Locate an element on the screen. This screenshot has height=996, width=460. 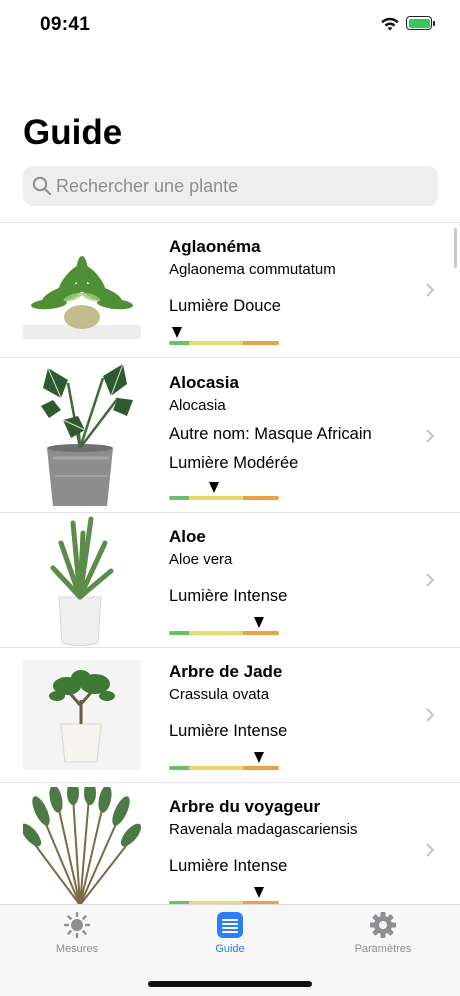
plant-scientific-name: Aglaonema commutatum is located at coordinates (252, 269).